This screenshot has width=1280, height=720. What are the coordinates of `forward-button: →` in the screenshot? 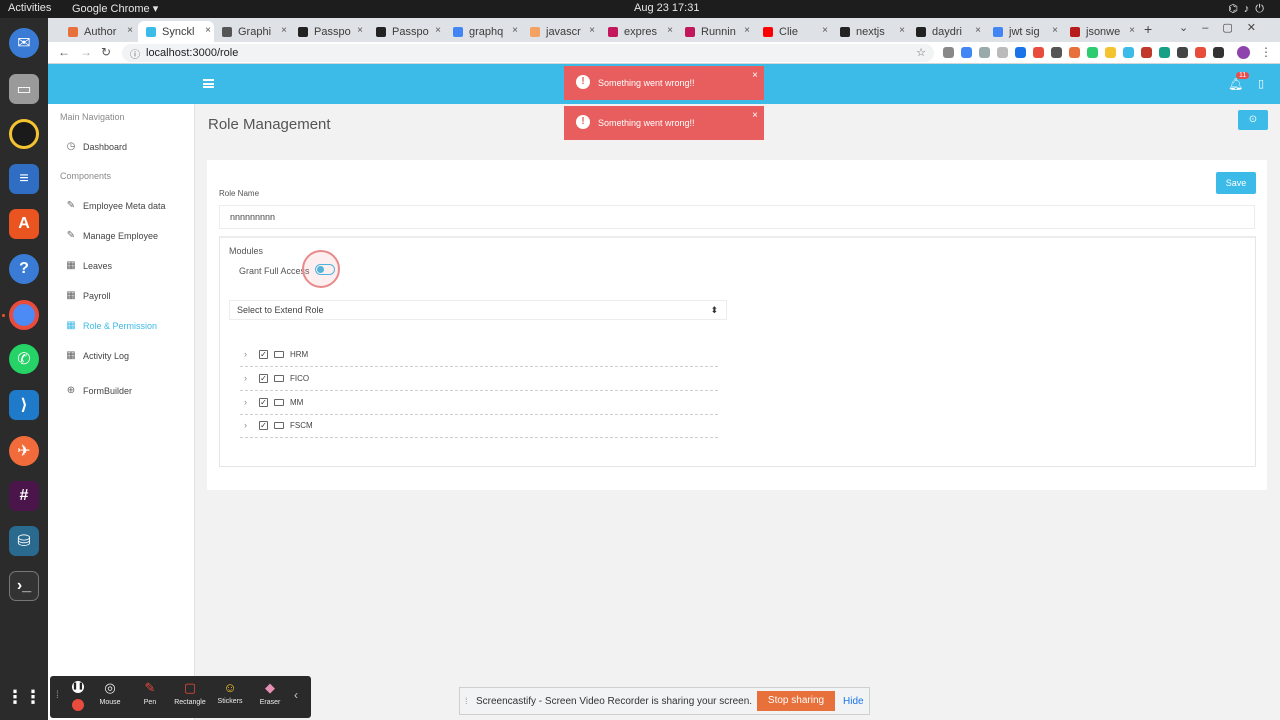 It's located at (86, 52).